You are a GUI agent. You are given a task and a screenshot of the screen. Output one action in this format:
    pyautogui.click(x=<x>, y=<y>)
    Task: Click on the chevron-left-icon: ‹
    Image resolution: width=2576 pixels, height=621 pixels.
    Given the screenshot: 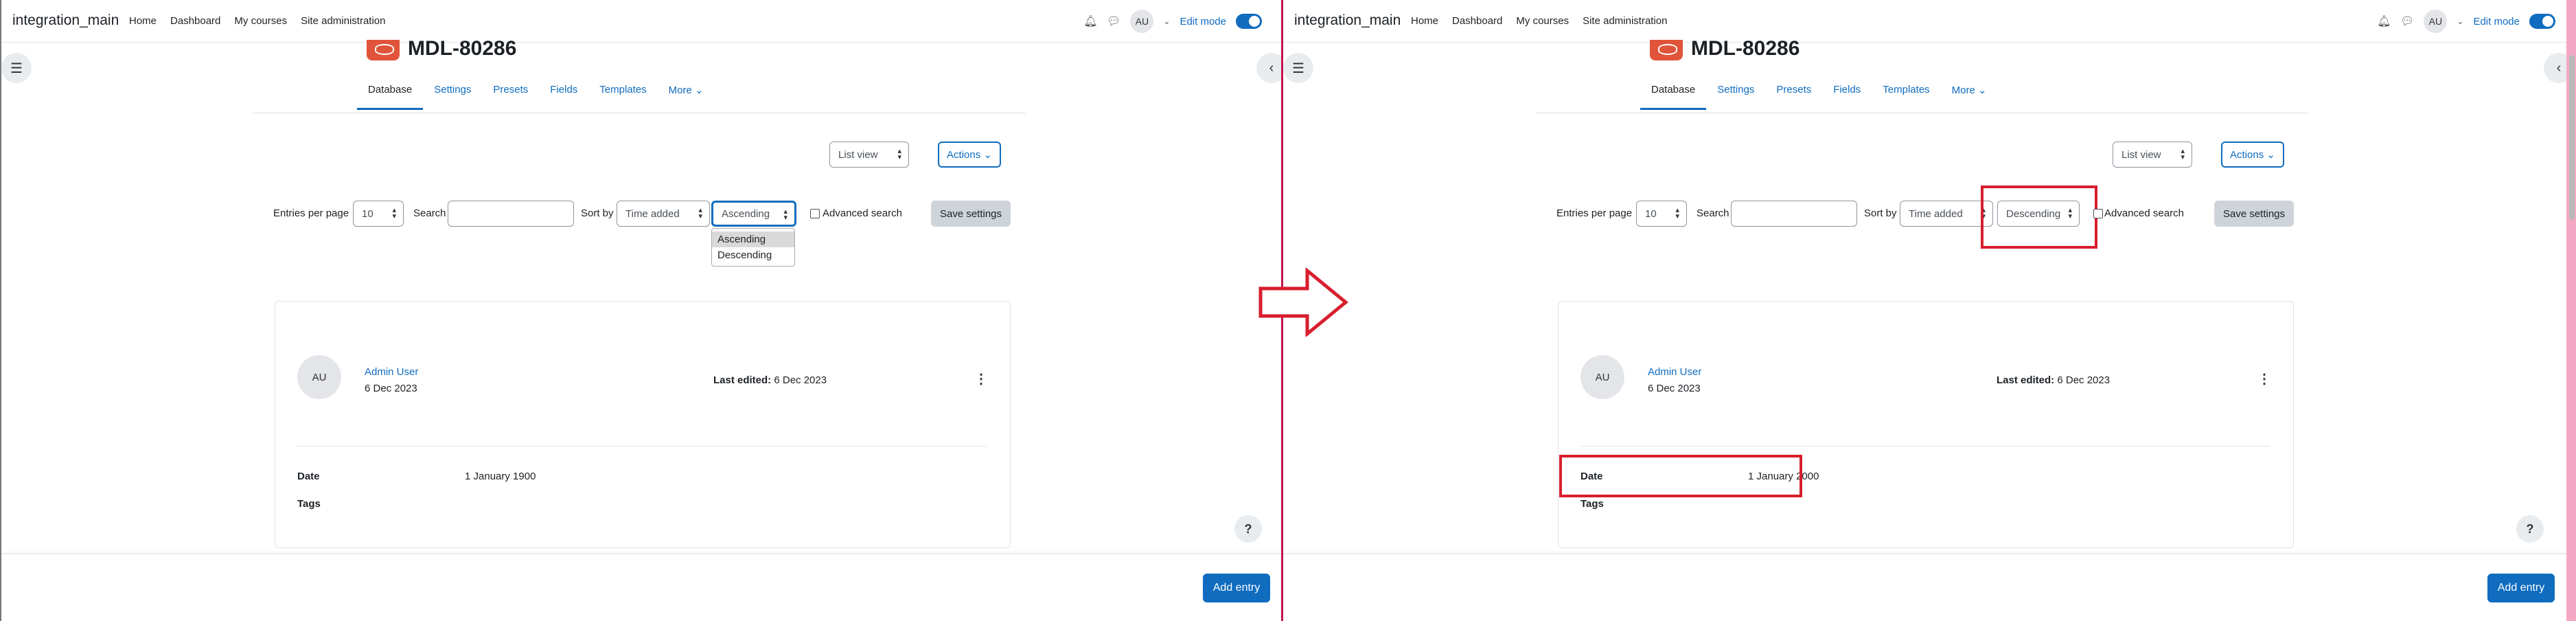 What is the action you would take?
    pyautogui.click(x=1269, y=68)
    